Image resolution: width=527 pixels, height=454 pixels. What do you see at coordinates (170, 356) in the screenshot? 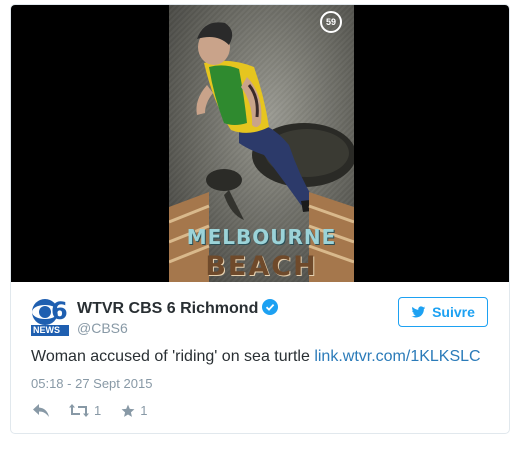
I see `tweet-body: Woman accused of 'riding' on sea turtle` at bounding box center [170, 356].